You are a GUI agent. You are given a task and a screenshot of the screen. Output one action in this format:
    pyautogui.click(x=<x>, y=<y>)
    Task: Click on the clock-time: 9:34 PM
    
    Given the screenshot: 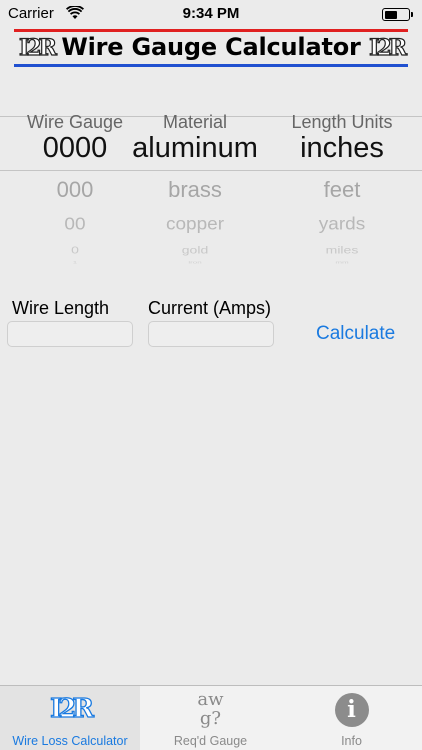 What is the action you would take?
    pyautogui.click(x=211, y=13)
    